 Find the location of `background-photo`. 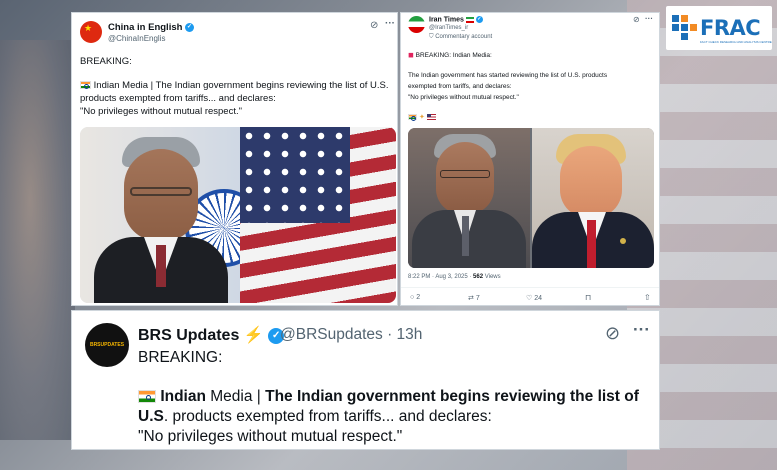

background-photo is located at coordinates (37, 240).